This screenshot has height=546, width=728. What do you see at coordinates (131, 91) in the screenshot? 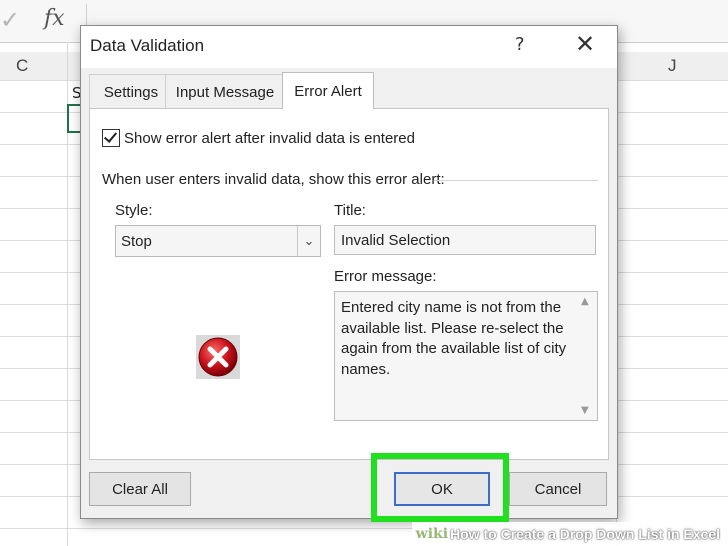
I see `tab-settings: Settings` at bounding box center [131, 91].